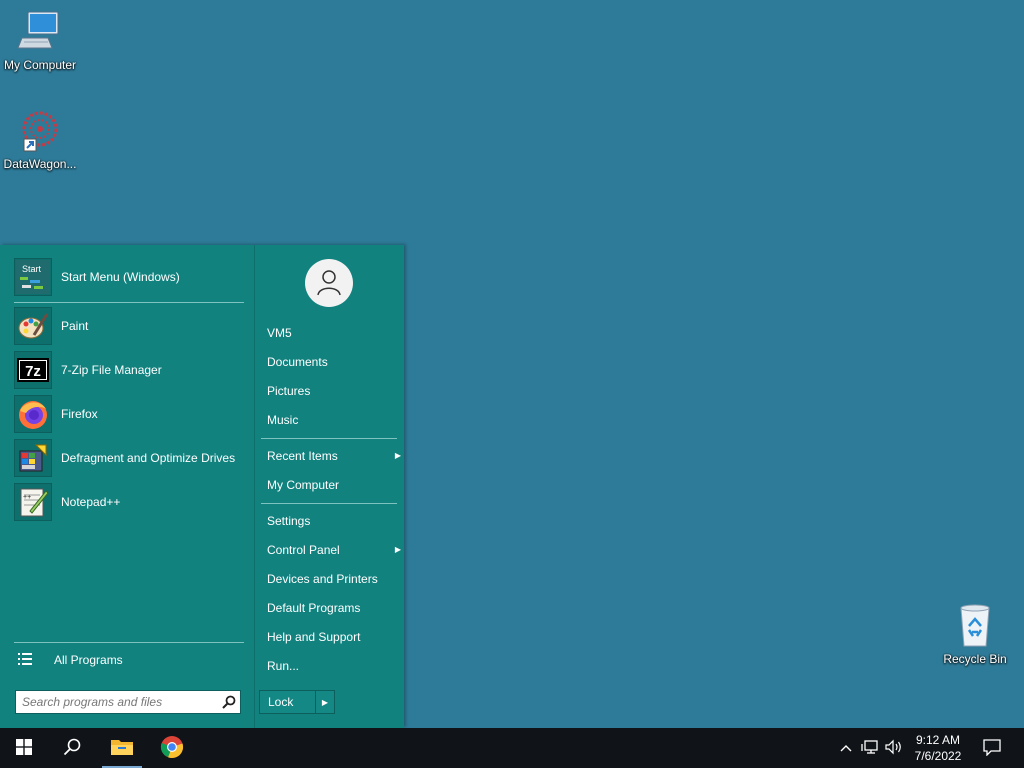  I want to click on pinned-label: Start Menu (Windows), so click(120, 276).